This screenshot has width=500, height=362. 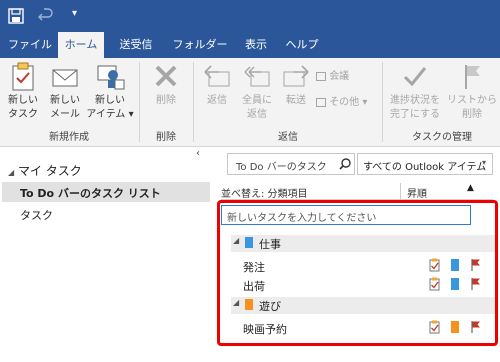 I want to click on forward-icon, so click(x=296, y=76).